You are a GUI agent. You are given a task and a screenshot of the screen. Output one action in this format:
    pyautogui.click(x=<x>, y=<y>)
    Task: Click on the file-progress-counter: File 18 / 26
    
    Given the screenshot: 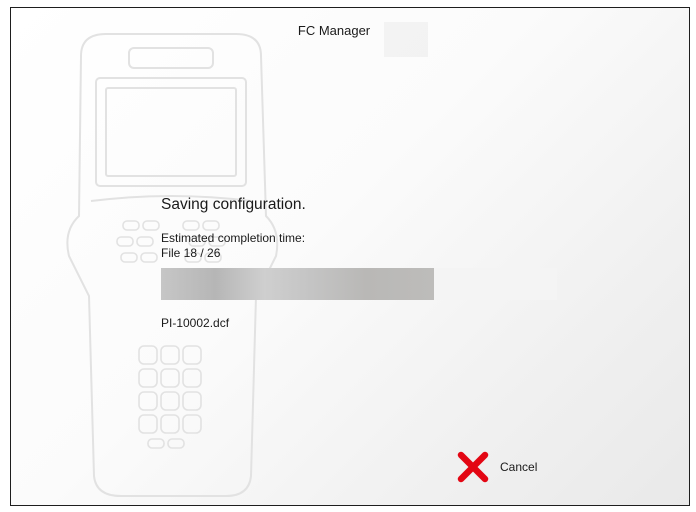 What is the action you would take?
    pyautogui.click(x=191, y=253)
    